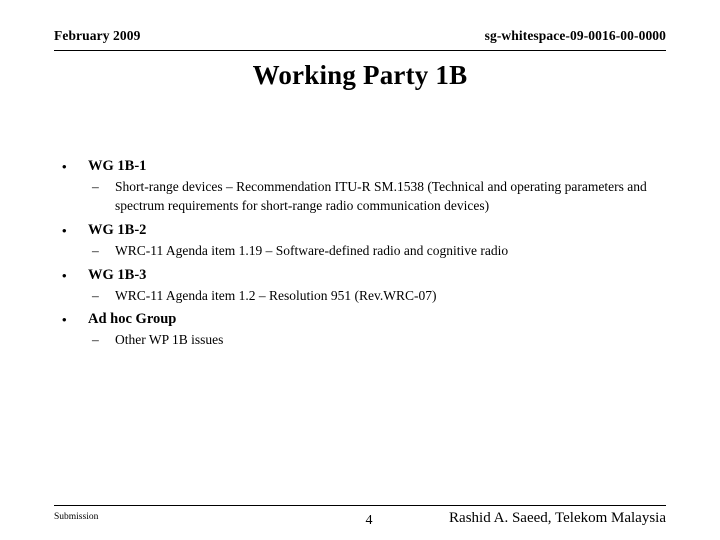 Image resolution: width=720 pixels, height=540 pixels. I want to click on bullet-group-ad-hoc: • Ad hoc Group – Other WP 1B issues, so click(364, 330).